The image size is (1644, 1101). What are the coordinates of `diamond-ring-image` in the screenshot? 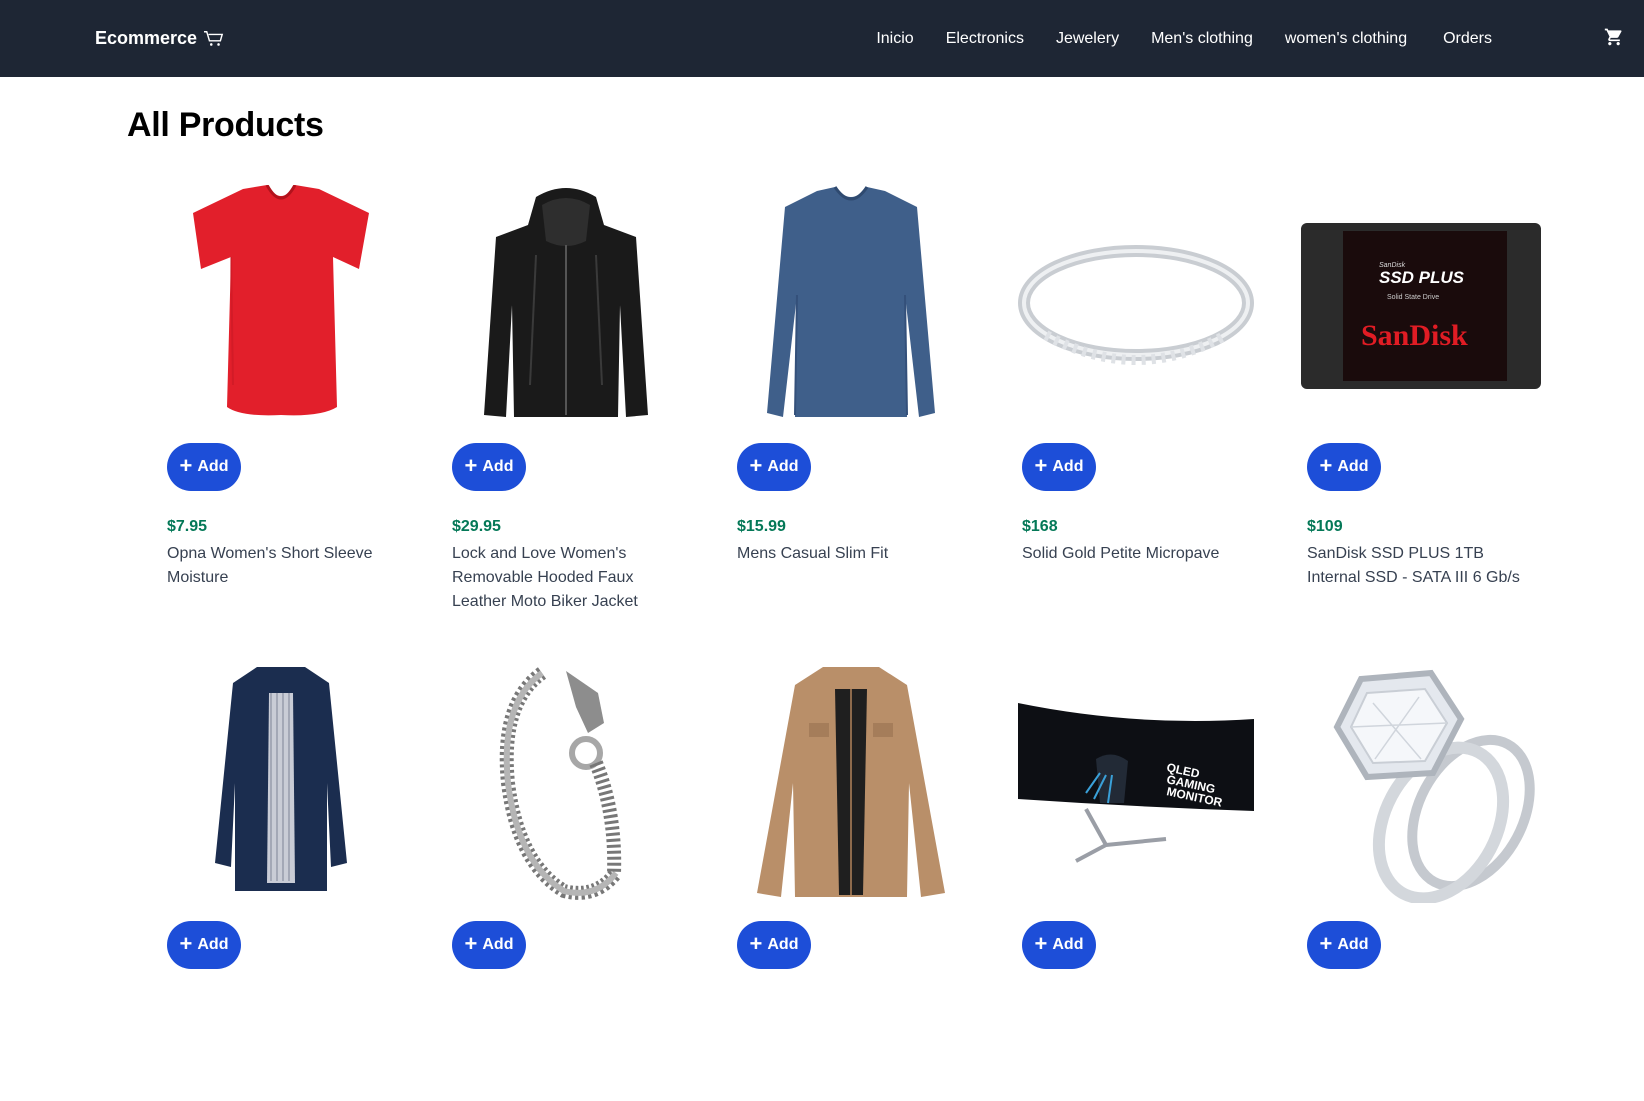 It's located at (1434, 786).